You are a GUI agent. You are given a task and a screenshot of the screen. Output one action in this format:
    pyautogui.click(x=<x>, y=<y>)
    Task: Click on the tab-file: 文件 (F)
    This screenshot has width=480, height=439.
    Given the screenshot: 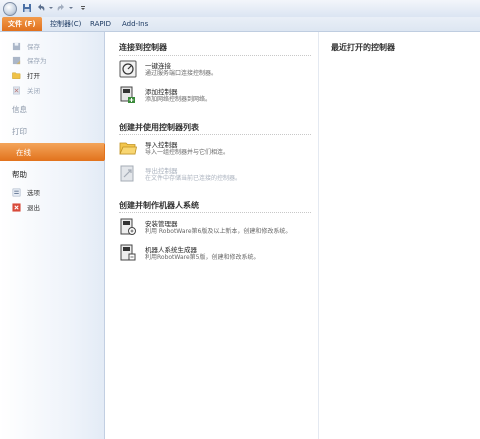 What is the action you would take?
    pyautogui.click(x=22, y=24)
    